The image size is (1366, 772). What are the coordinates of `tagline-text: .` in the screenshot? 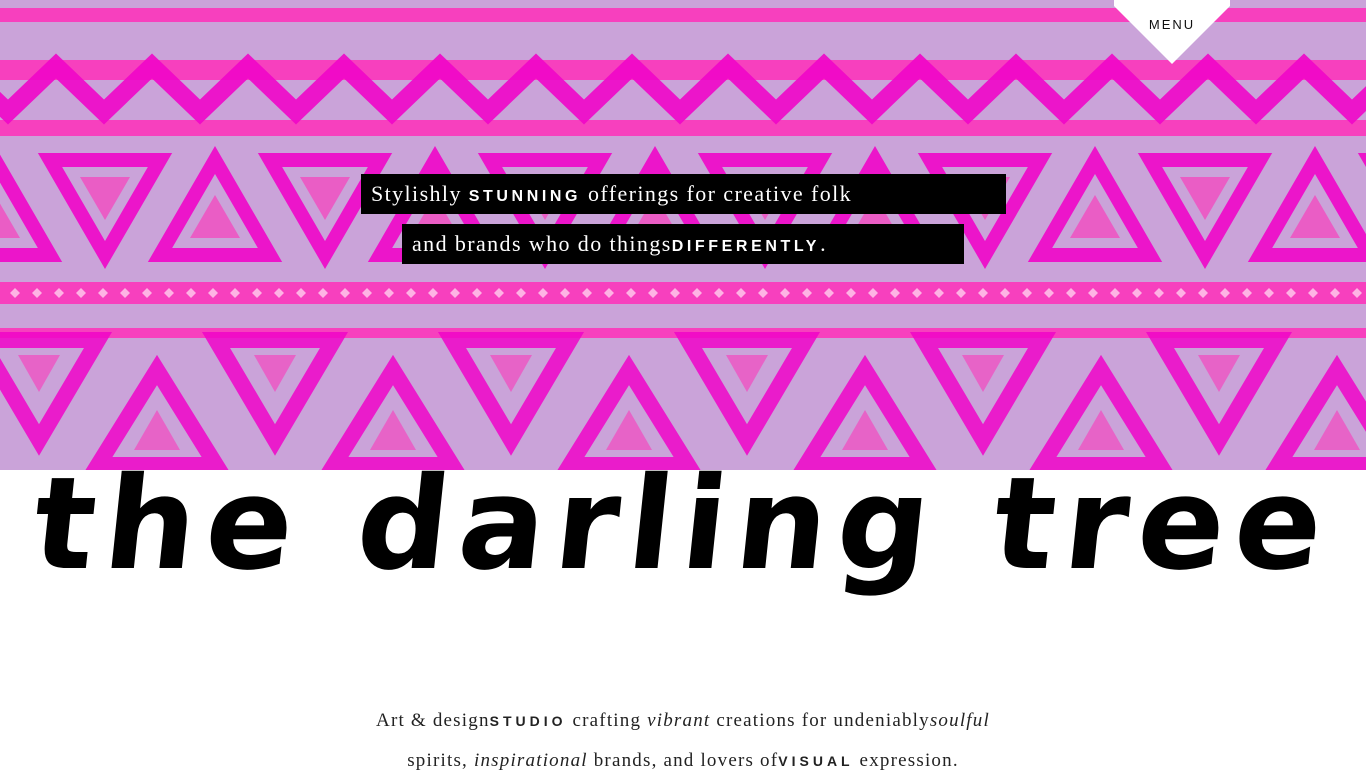 It's located at (823, 243).